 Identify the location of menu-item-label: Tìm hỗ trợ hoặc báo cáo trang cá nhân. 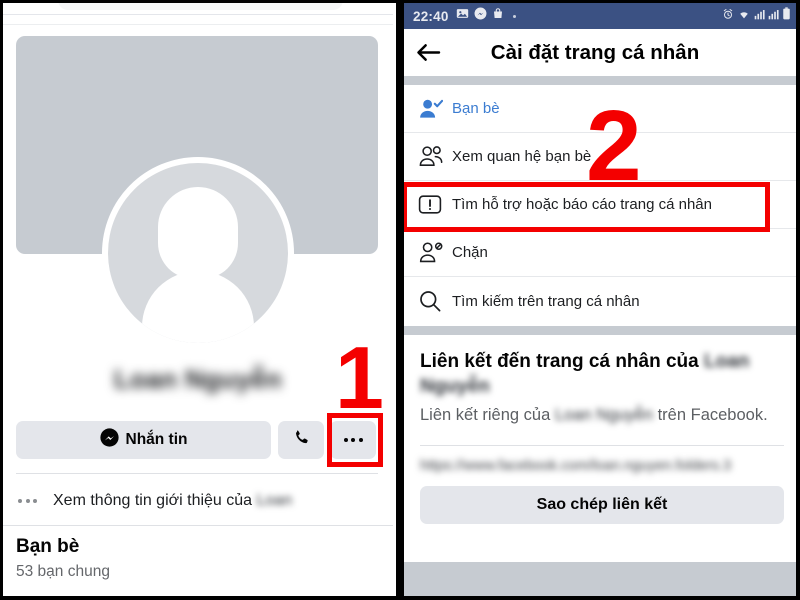
(582, 204).